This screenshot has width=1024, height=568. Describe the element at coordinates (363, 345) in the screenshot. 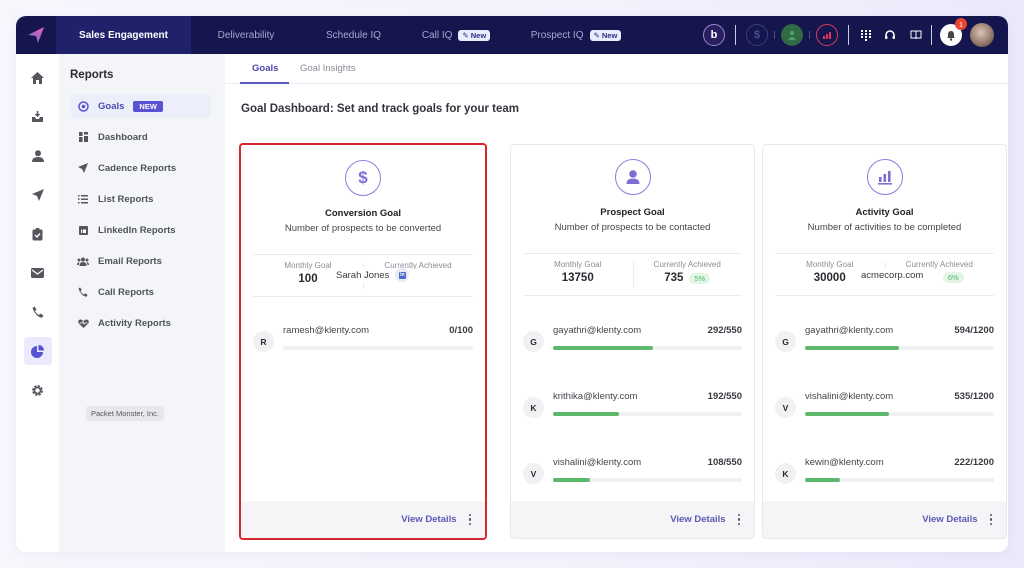

I see `member-row: Rramesh@klenty.com 0/100` at that location.